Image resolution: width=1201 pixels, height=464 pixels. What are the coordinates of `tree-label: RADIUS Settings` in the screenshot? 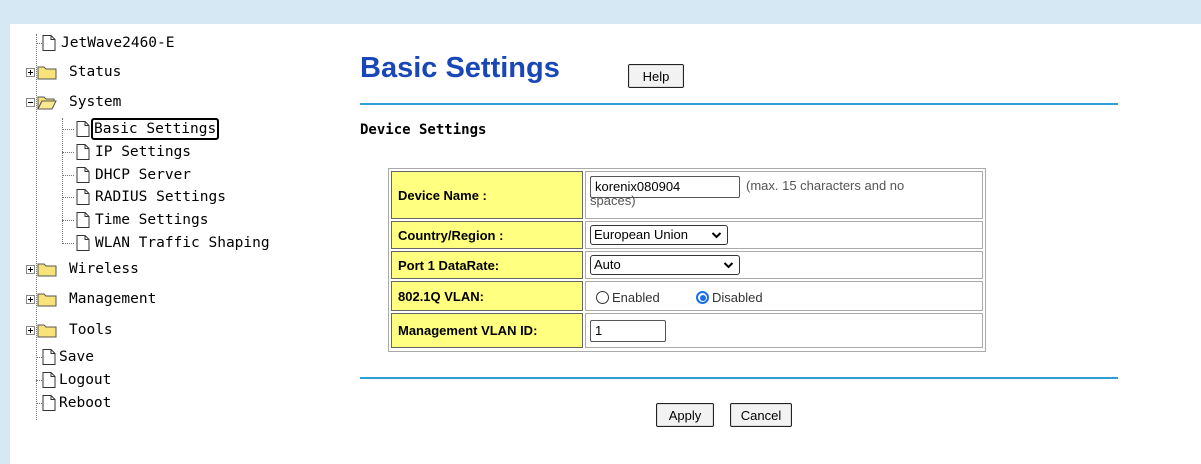 It's located at (160, 197).